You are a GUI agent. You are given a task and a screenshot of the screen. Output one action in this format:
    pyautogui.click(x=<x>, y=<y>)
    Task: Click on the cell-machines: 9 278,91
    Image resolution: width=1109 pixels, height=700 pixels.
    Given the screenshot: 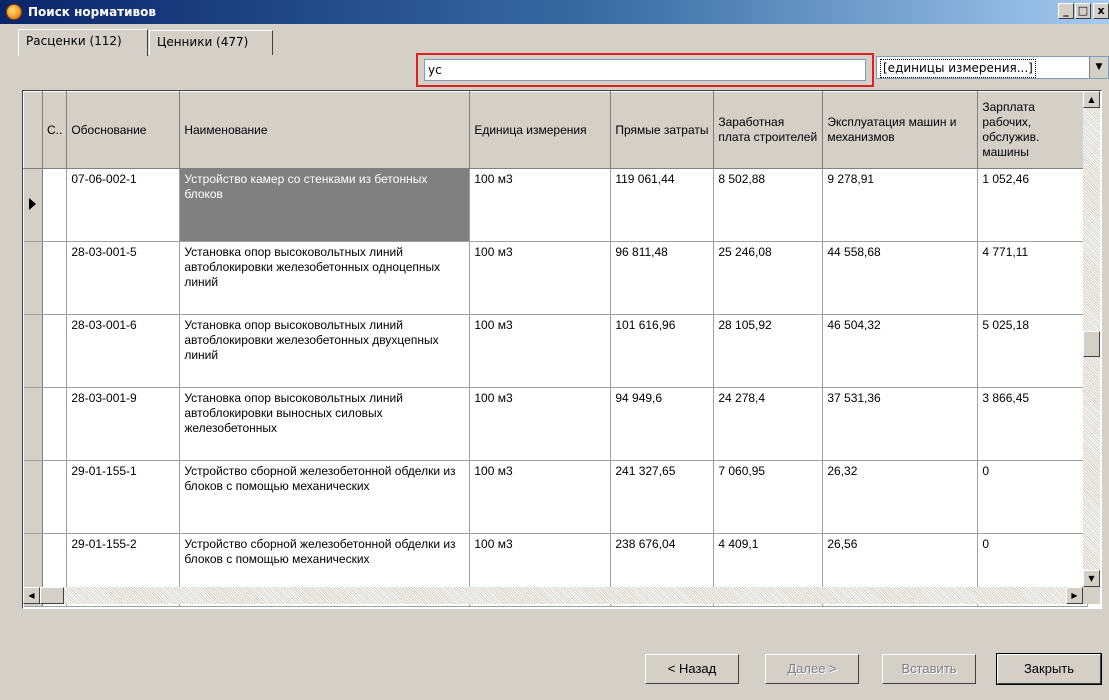 What is the action you would take?
    pyautogui.click(x=900, y=205)
    